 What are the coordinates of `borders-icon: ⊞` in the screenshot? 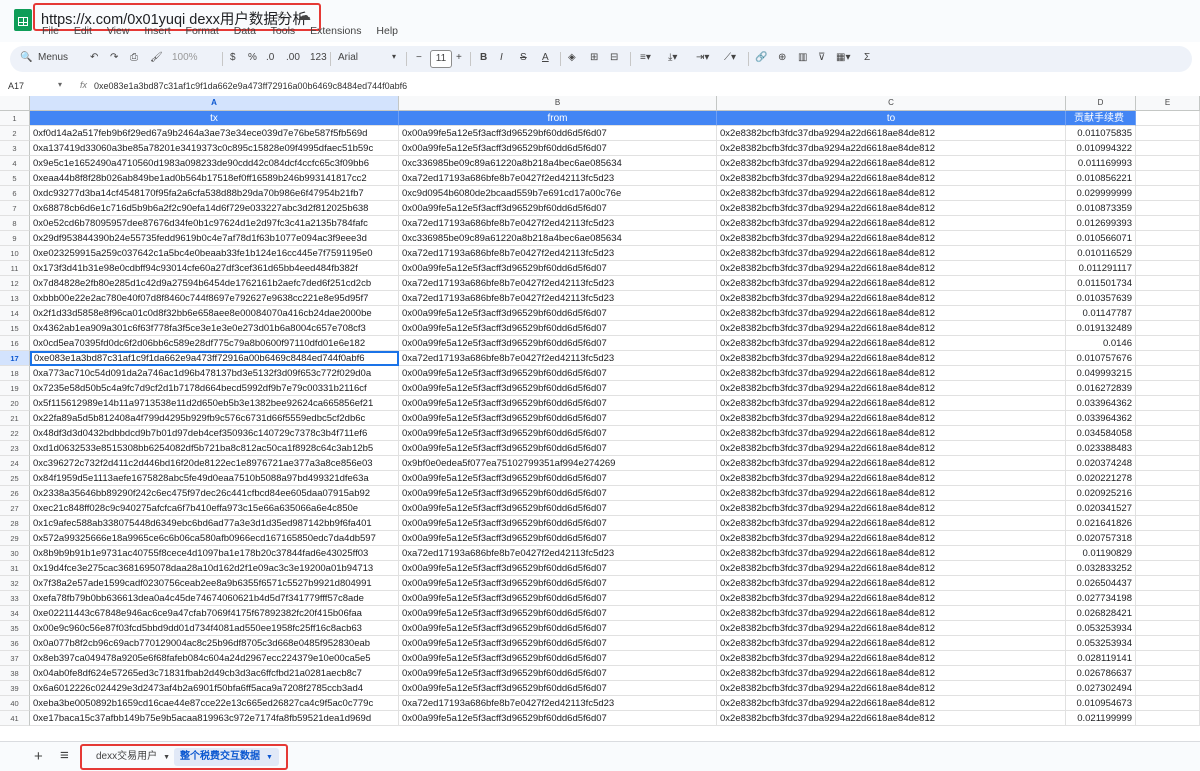 It's located at (594, 57).